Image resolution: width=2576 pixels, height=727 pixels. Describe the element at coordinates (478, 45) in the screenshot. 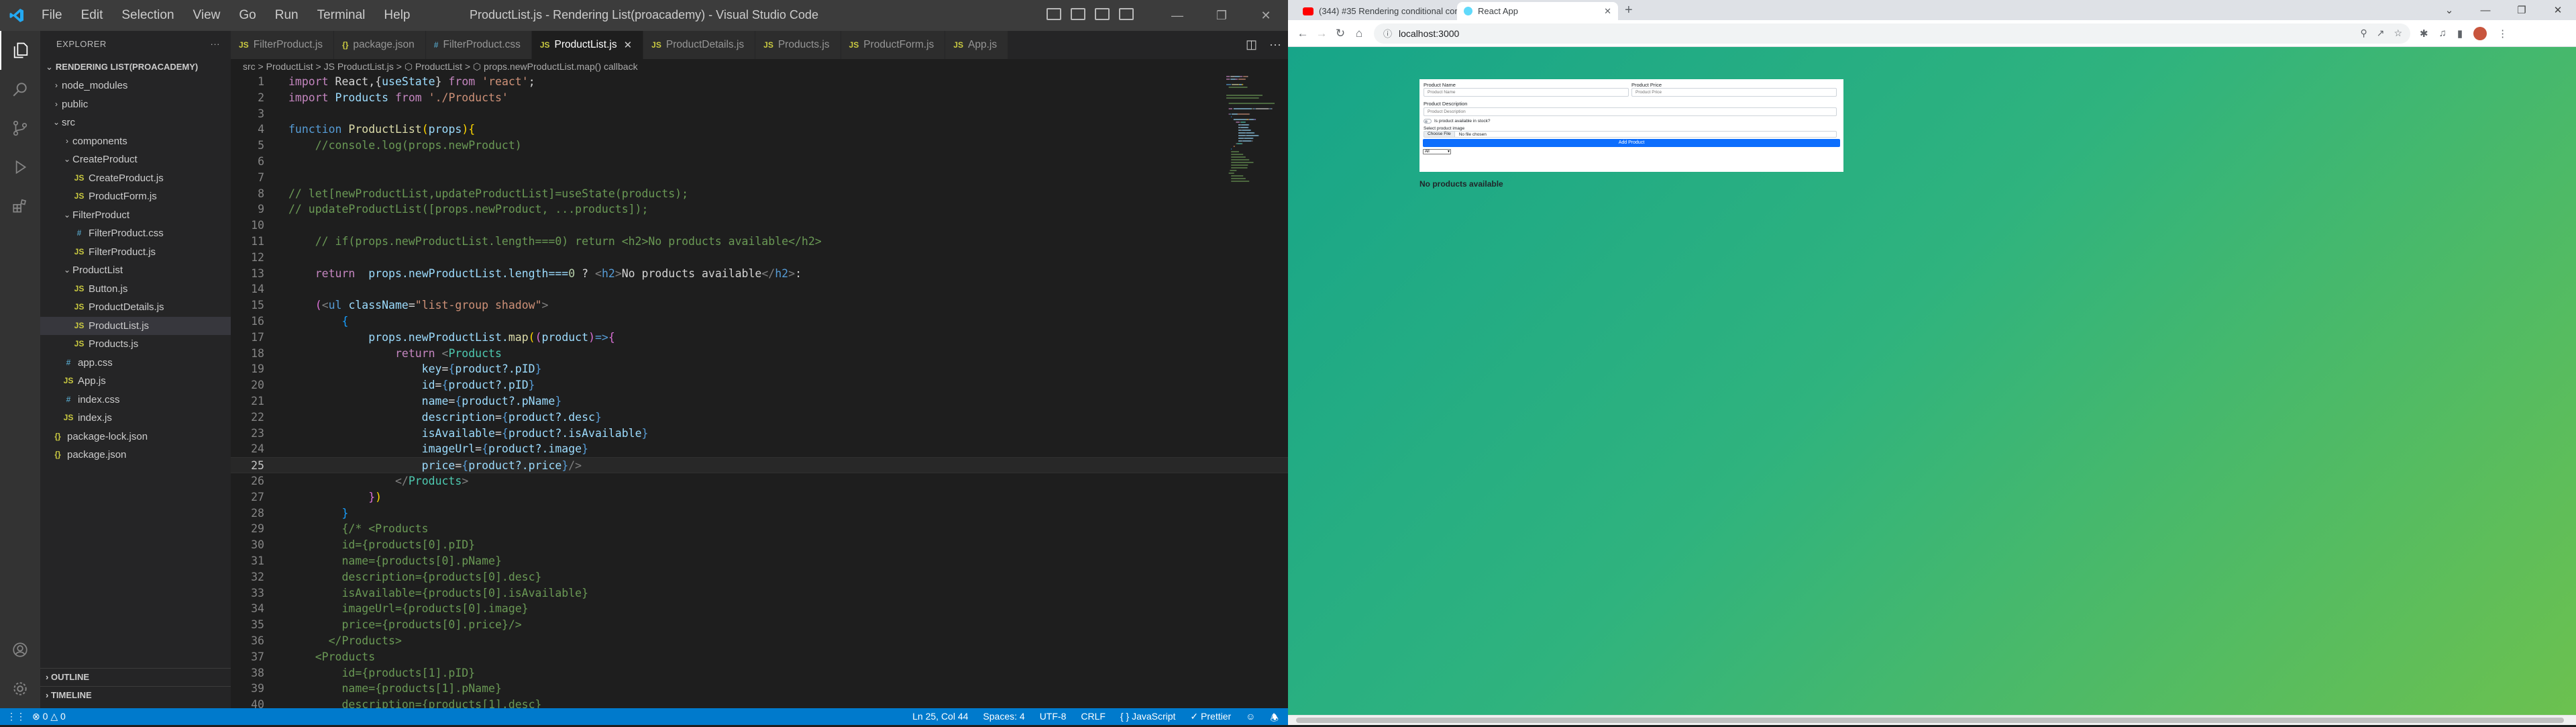

I see `editor-tab: # FilterProduct.css` at that location.